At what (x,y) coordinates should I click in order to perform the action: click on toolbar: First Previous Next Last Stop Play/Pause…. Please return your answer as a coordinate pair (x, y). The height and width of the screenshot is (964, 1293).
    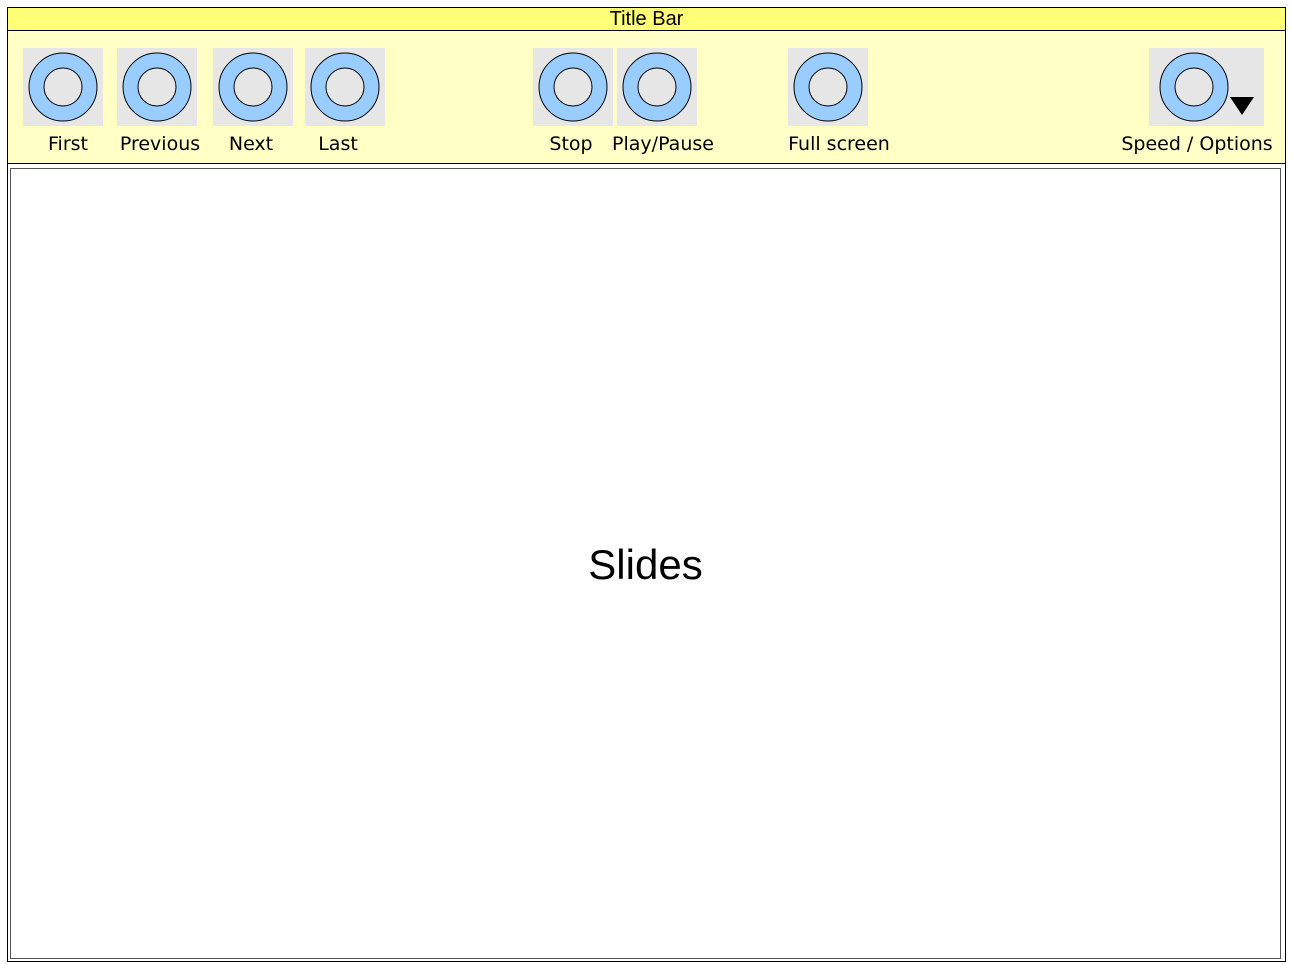
    Looking at the image, I should click on (646, 97).